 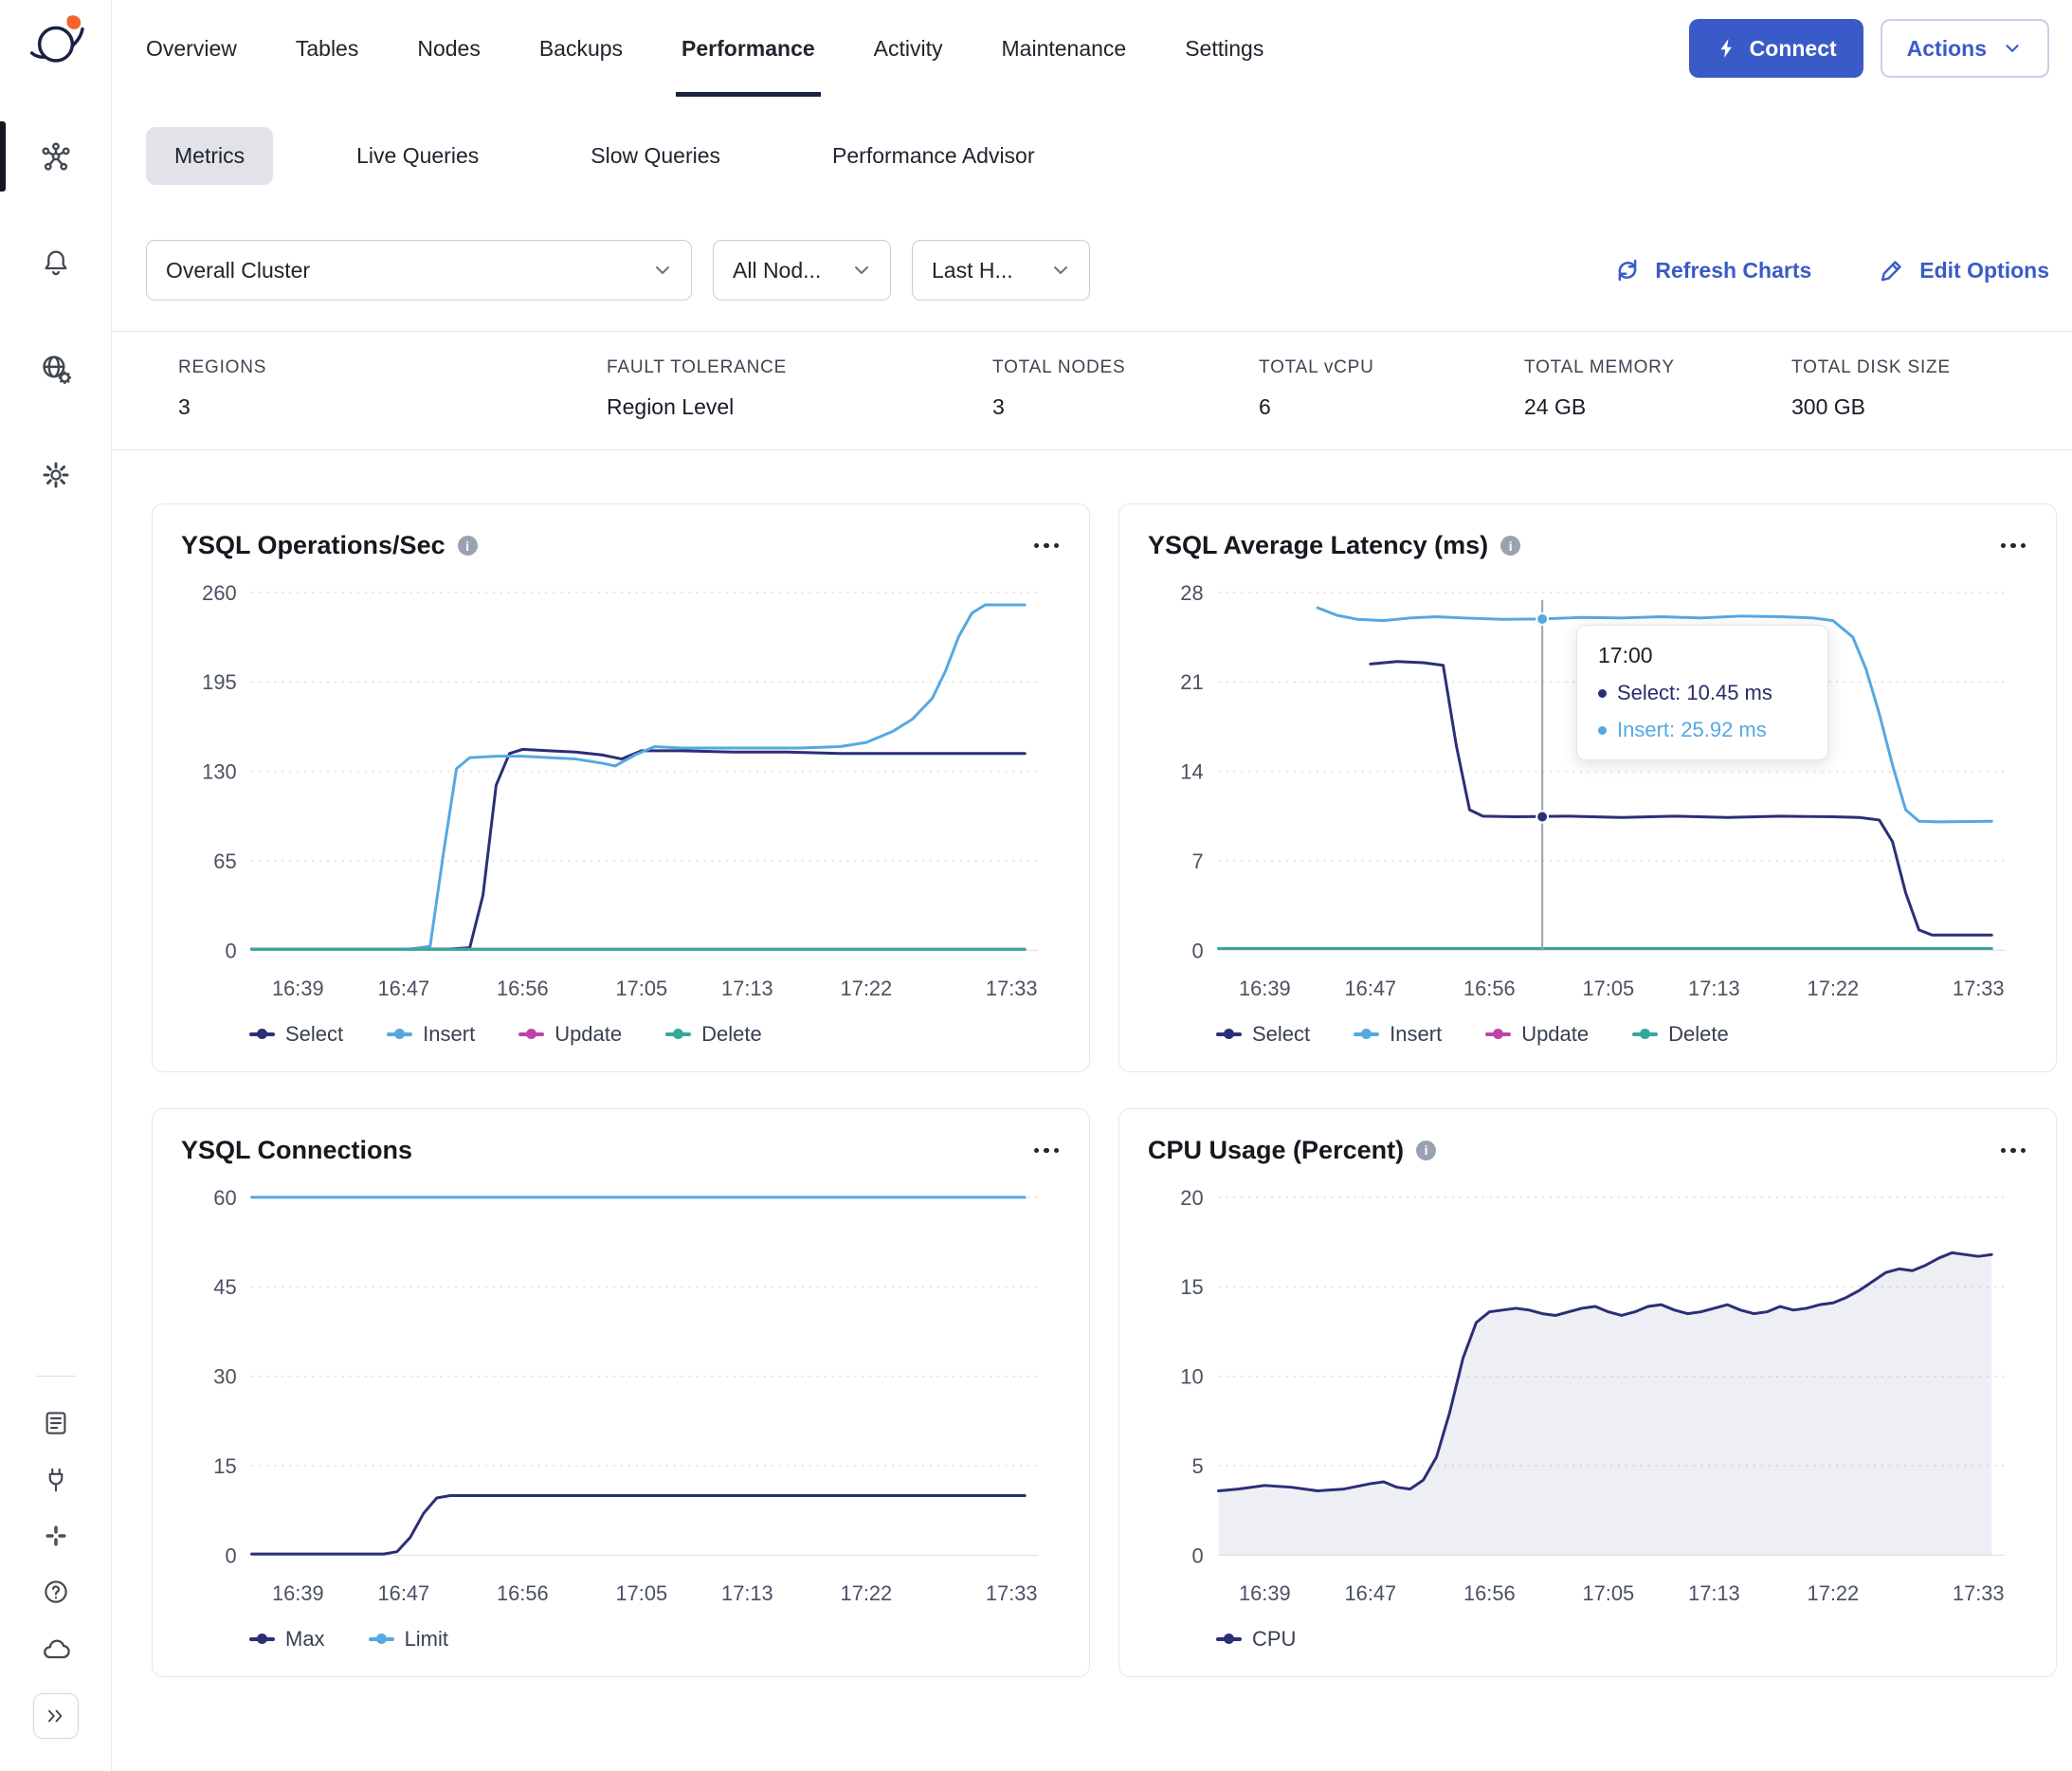 What do you see at coordinates (1964, 49) in the screenshot?
I see `actions-button: Actions` at bounding box center [1964, 49].